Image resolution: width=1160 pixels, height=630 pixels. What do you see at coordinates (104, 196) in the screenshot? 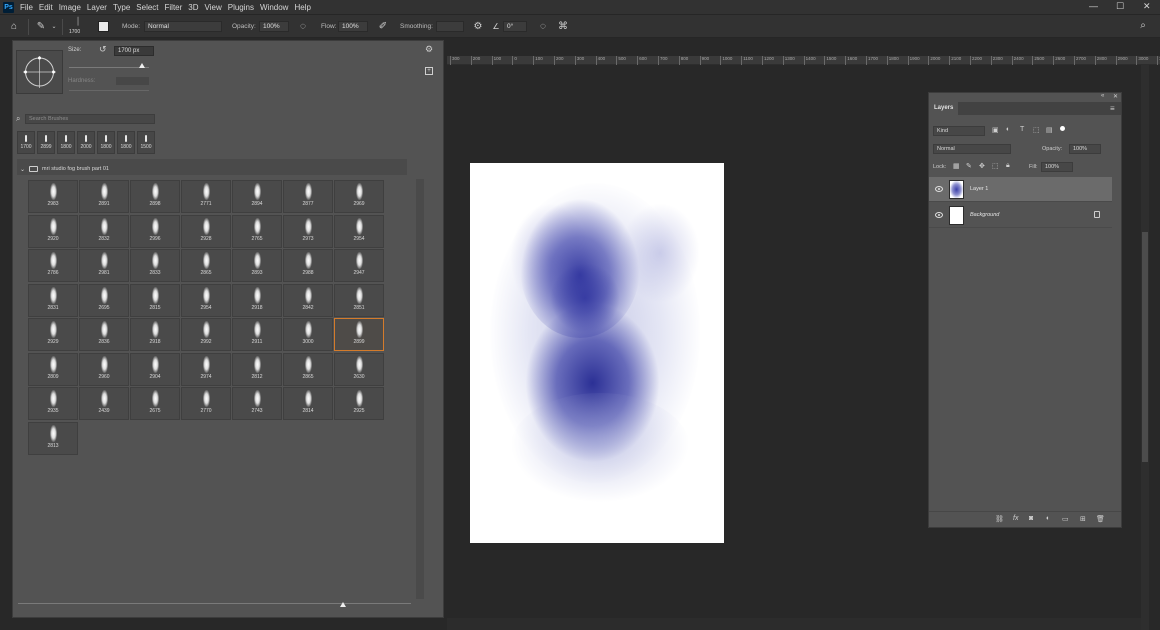
I see `brush-preset: 2891` at bounding box center [104, 196].